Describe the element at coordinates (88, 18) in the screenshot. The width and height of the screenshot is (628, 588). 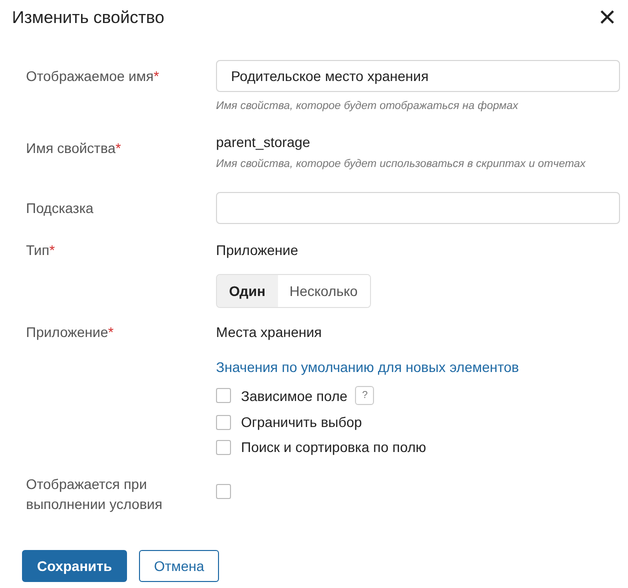
I see `dialog-title: Изменить свойство` at that location.